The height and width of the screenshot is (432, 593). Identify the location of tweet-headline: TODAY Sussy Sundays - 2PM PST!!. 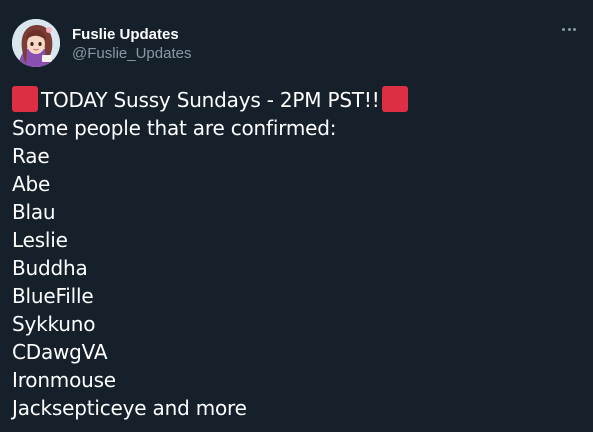
(210, 100).